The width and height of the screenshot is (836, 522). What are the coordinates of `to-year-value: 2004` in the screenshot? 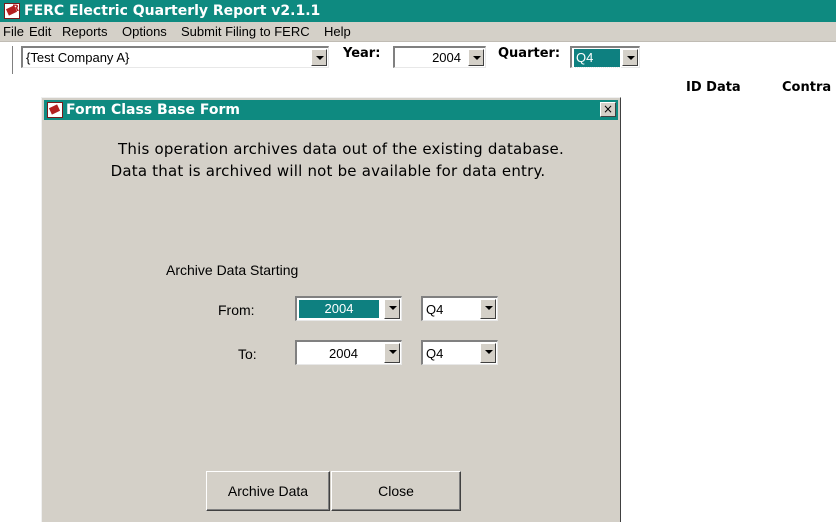 It's located at (343, 353).